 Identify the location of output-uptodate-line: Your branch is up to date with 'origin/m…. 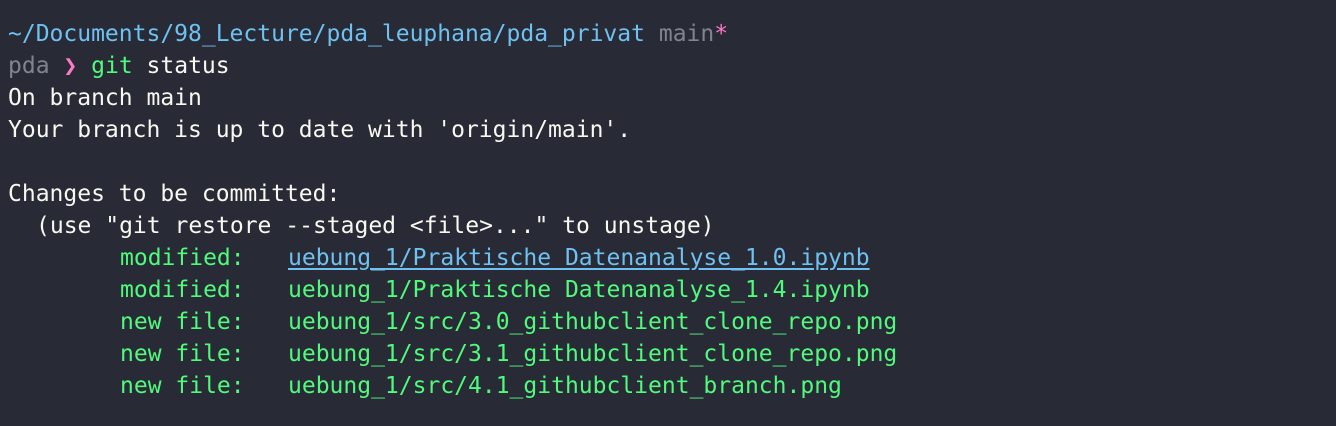
(320, 130).